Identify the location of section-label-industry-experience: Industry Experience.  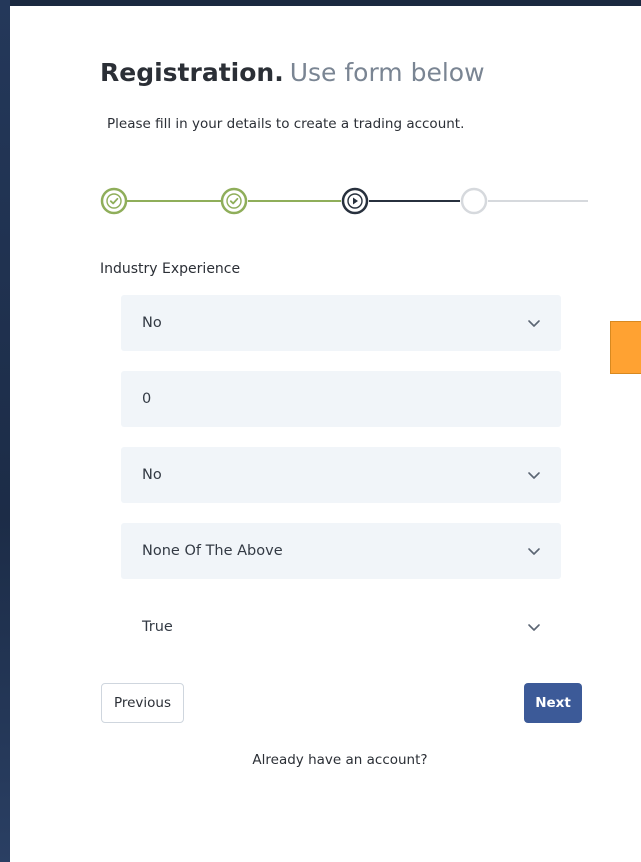
(170, 269).